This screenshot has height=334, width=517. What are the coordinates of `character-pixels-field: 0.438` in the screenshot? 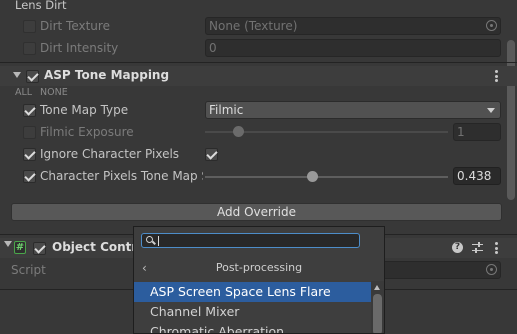 It's located at (477, 176).